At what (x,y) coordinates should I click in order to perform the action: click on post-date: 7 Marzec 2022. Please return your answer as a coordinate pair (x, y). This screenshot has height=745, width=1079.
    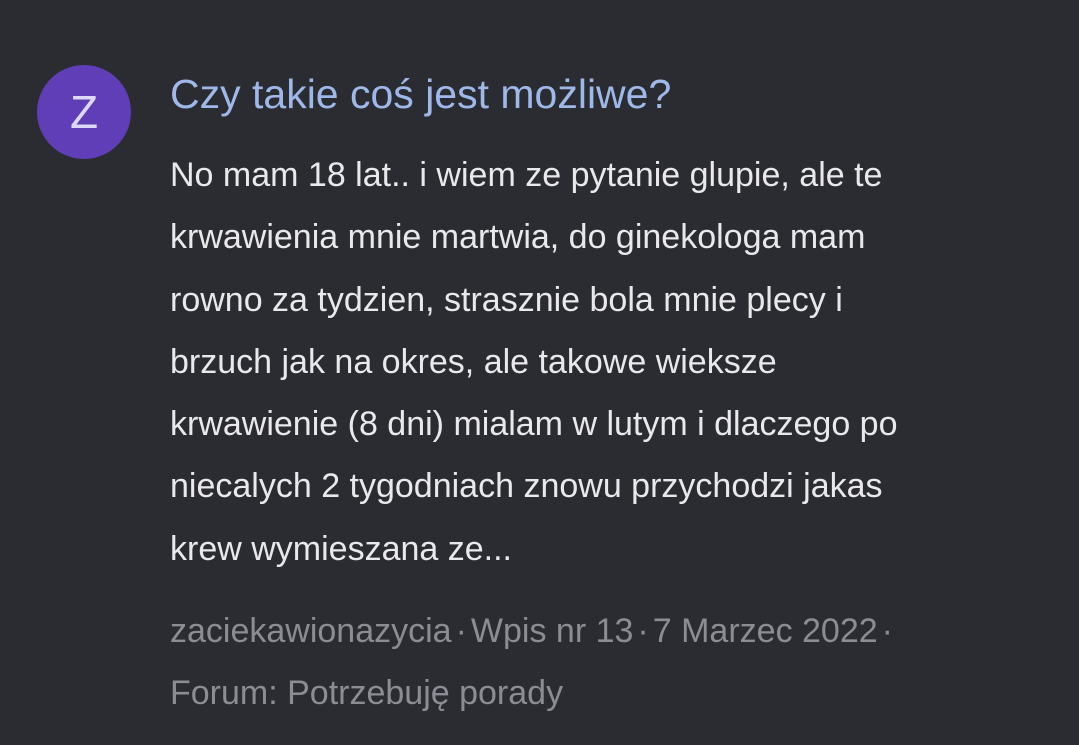
    Looking at the image, I should click on (765, 631).